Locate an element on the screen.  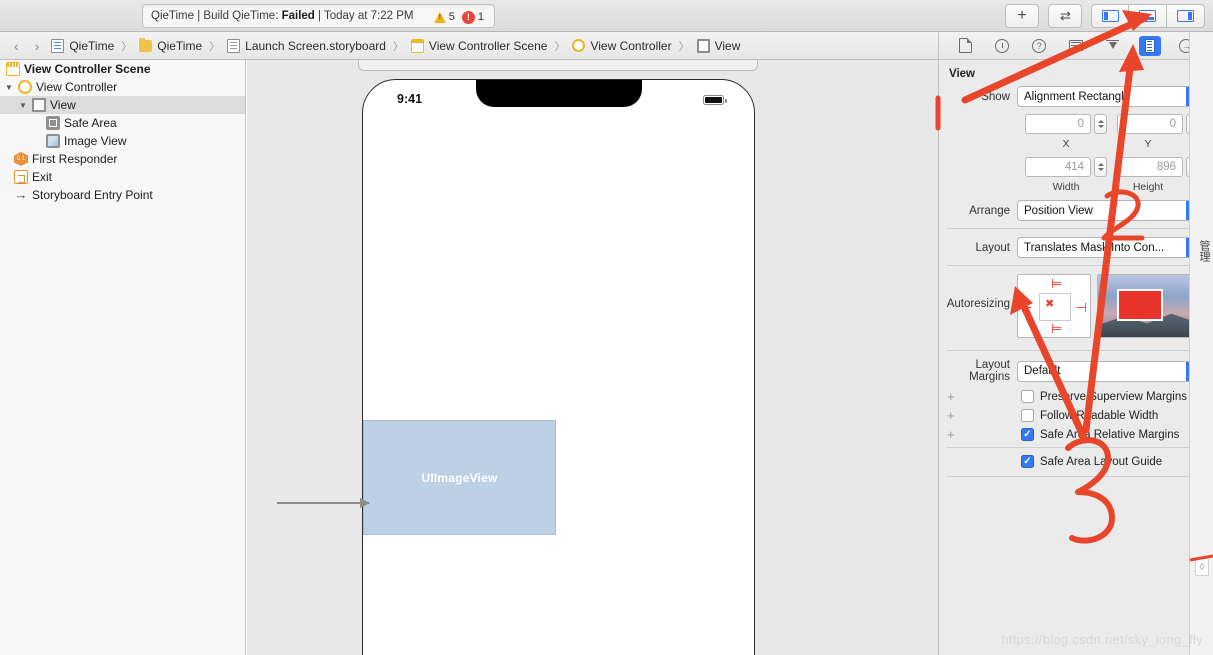
inspector-toggle-button is located at coordinates (1186, 16).